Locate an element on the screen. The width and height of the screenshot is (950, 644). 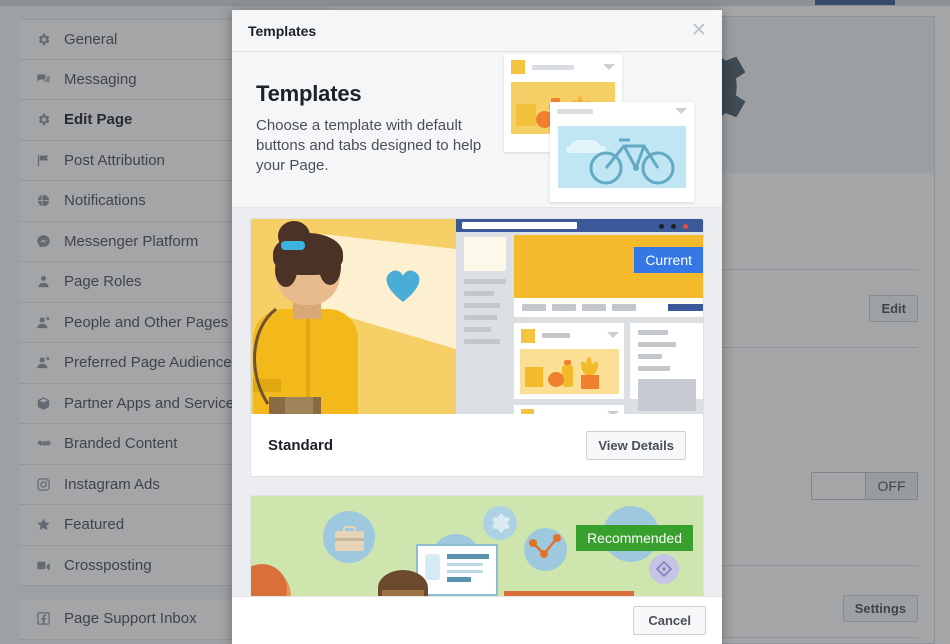
url-bar is located at coordinates (519, 225).